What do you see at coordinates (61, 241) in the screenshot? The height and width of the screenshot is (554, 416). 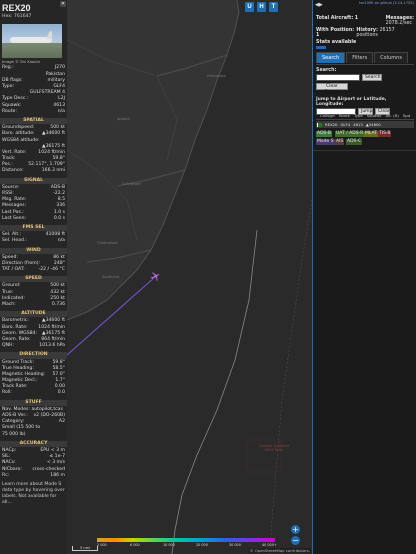 I see `info-value: n/a` at bounding box center [61, 241].